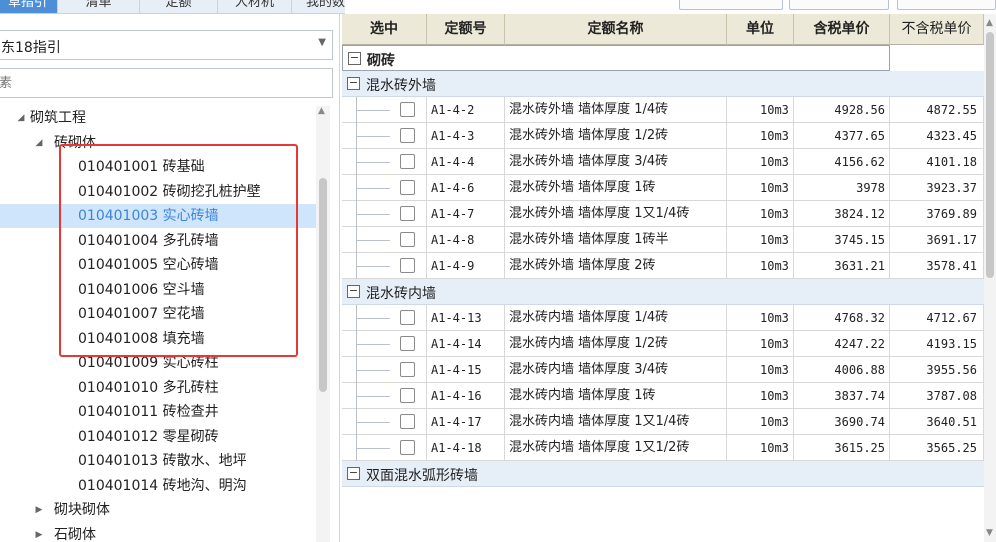 This screenshot has height=542, width=996. What do you see at coordinates (663, 240) in the screenshot?
I see `table-row: A1-4-8 混水砖外墙 墙体厚度 1砖半 10m3 3745.15 3691.17` at bounding box center [663, 240].